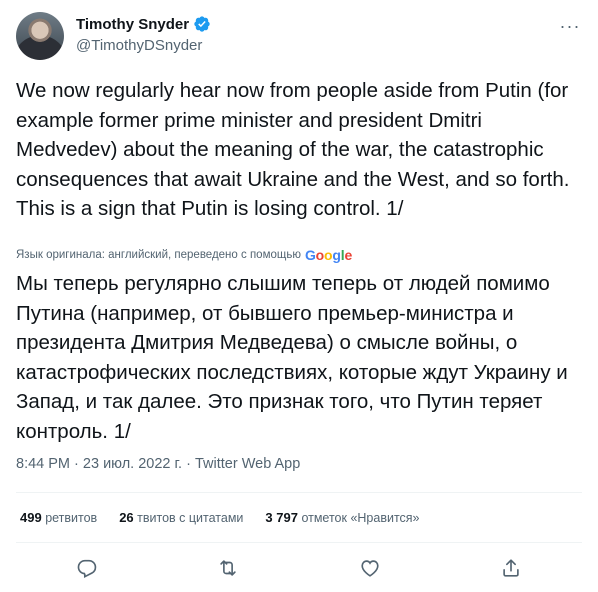 The width and height of the screenshot is (598, 592). Describe the element at coordinates (87, 568) in the screenshot. I see `reply-icon` at that location.